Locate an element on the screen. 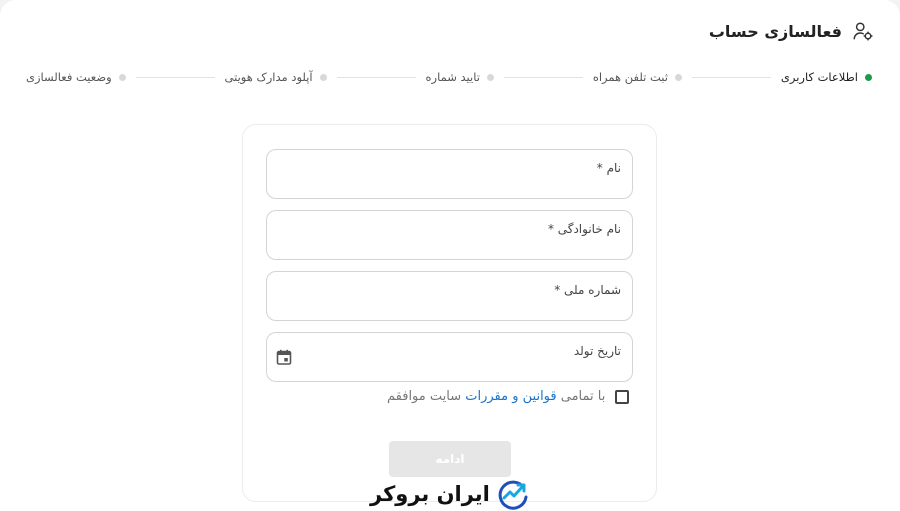  terms-agreement: با تمامی قوانین و مقررات سایت موافقم is located at coordinates (508, 396).